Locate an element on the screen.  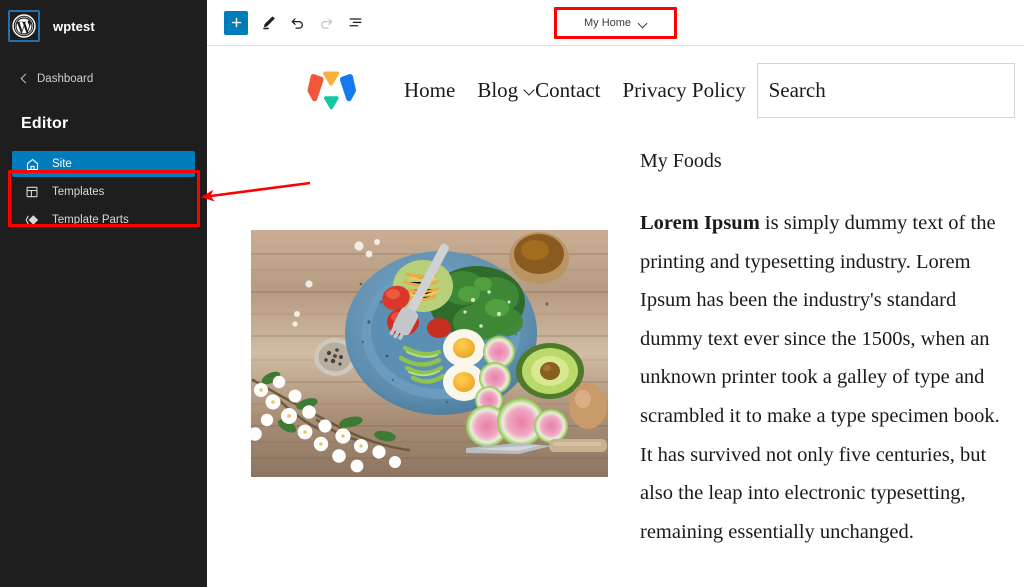
home-icon is located at coordinates (32, 164).